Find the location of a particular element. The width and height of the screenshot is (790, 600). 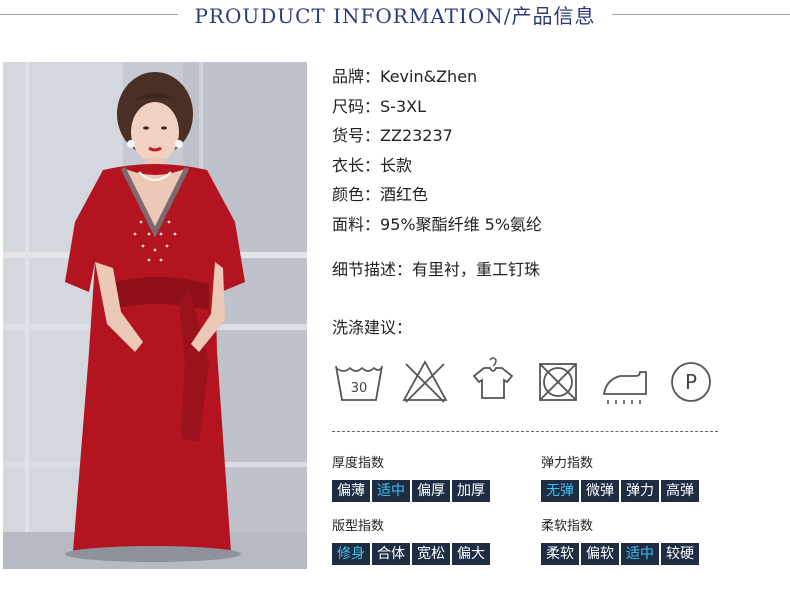

info-row-length: 衣长：长款 is located at coordinates (372, 165).